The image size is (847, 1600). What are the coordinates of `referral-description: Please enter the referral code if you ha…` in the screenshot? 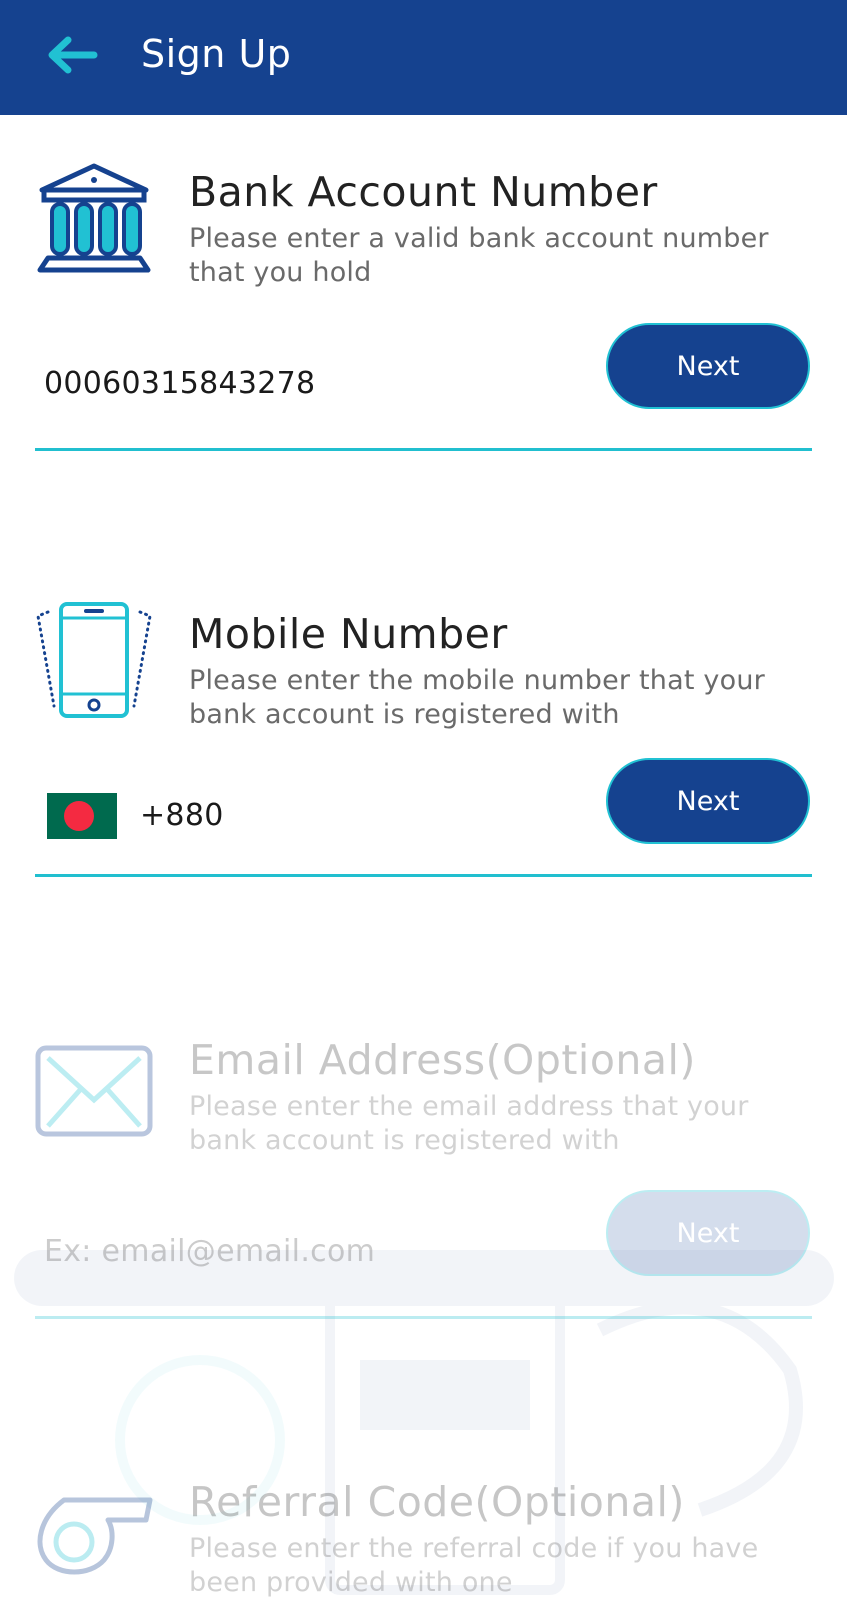 It's located at (474, 1565).